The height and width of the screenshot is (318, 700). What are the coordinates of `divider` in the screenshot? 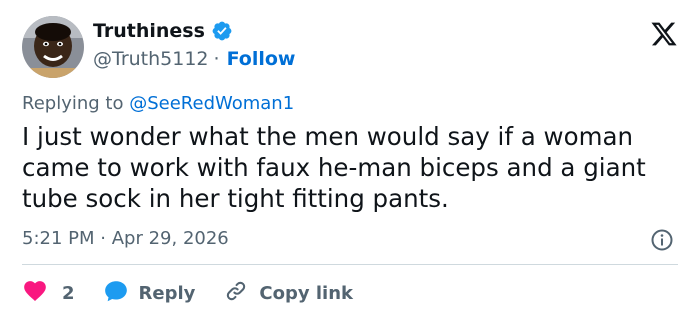 It's located at (350, 264).